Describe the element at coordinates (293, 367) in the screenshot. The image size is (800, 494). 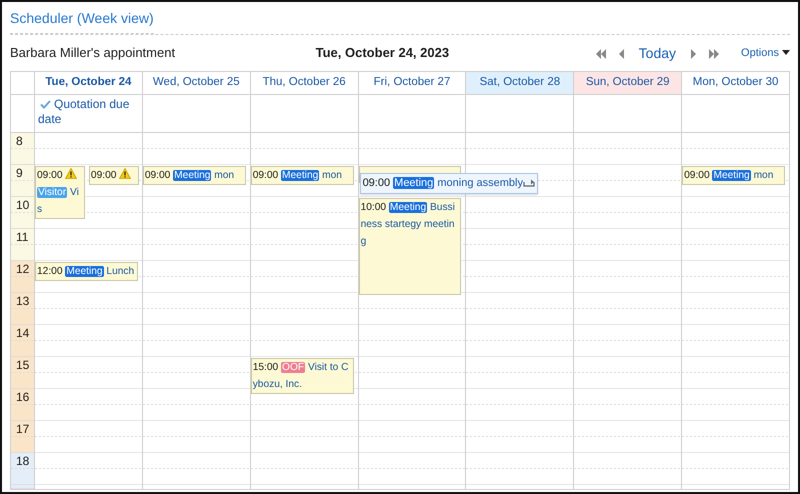
I see `event-tag: OOF` at that location.